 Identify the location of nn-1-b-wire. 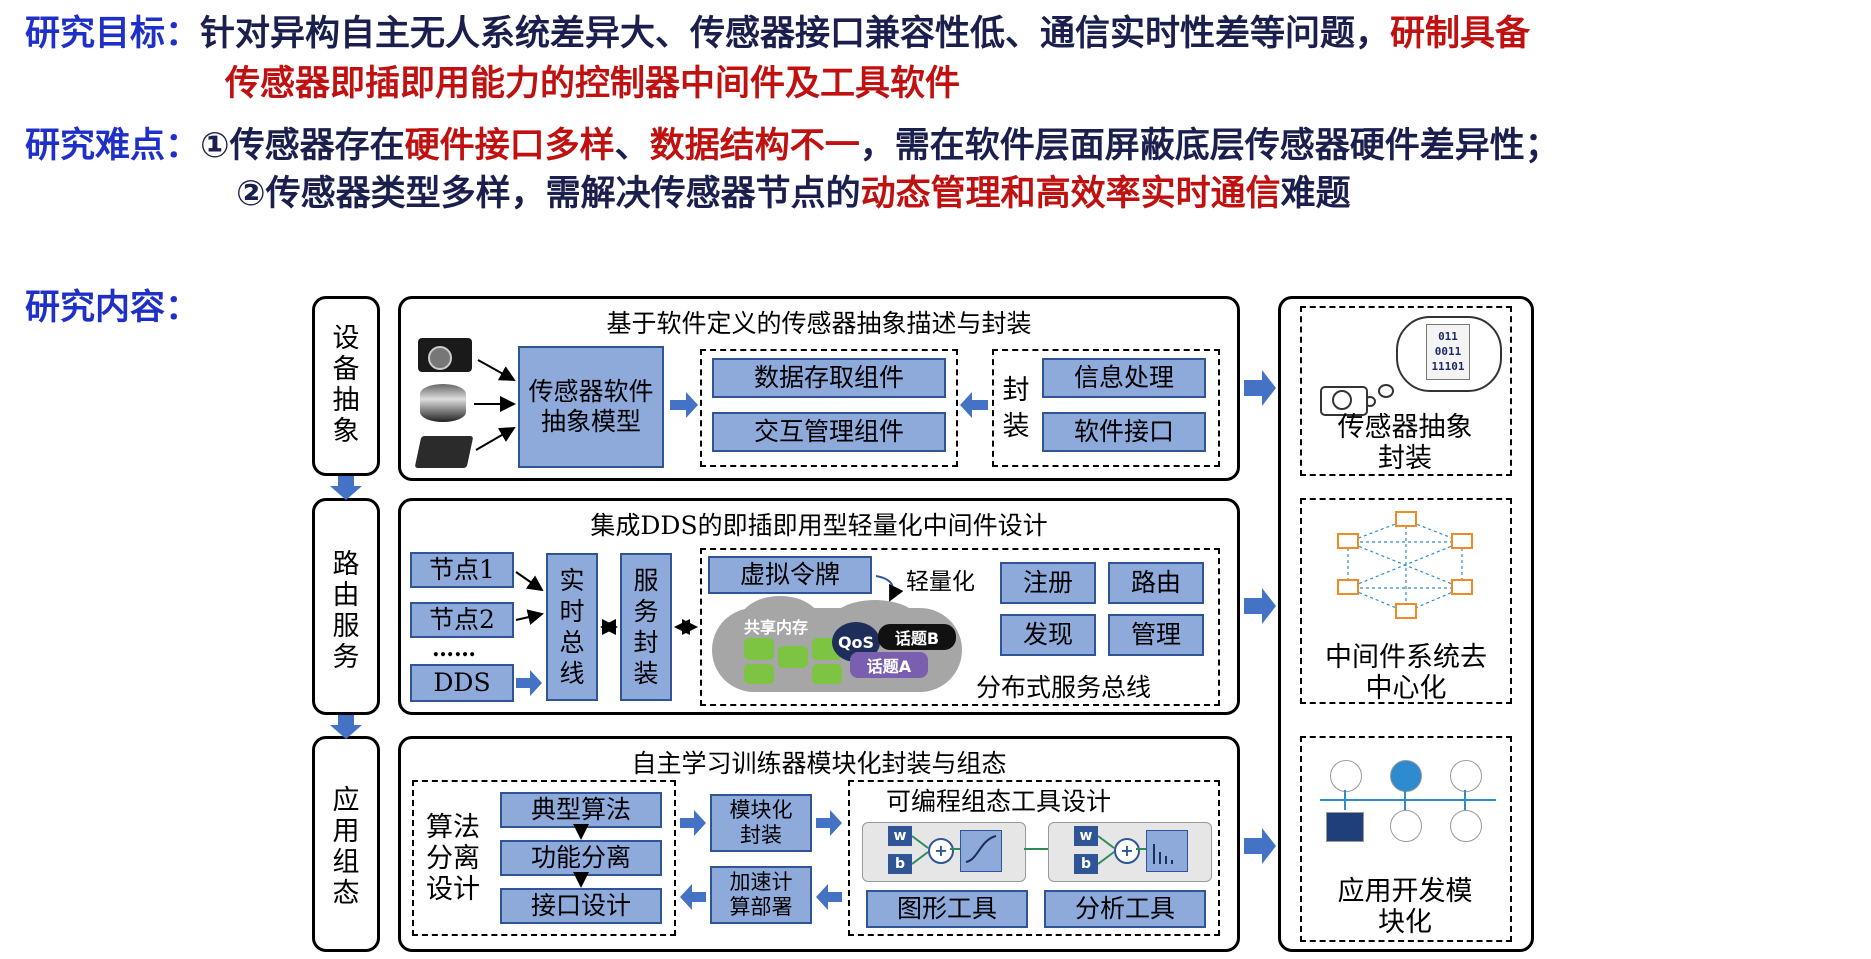
(920, 858).